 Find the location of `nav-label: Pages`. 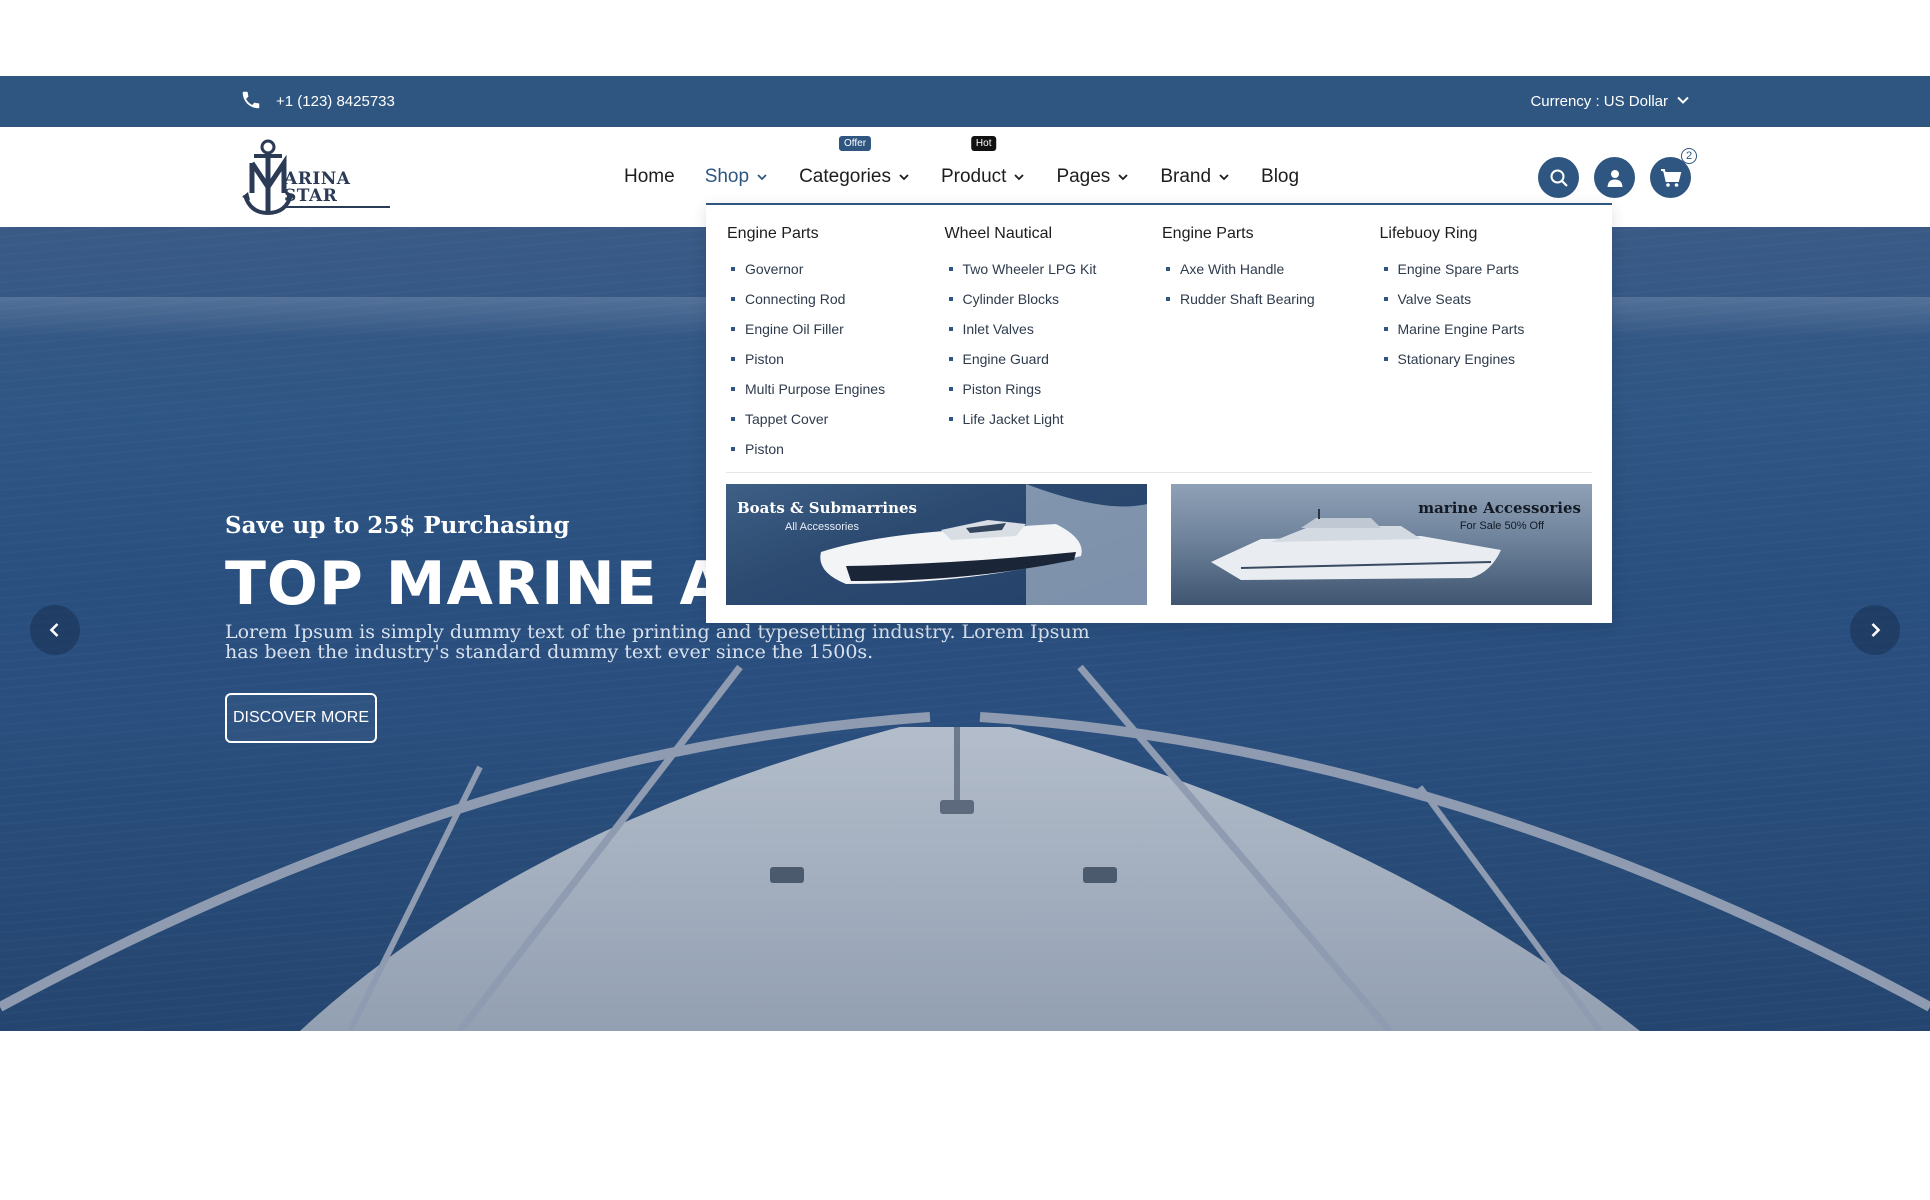

nav-label: Pages is located at coordinates (1083, 176).